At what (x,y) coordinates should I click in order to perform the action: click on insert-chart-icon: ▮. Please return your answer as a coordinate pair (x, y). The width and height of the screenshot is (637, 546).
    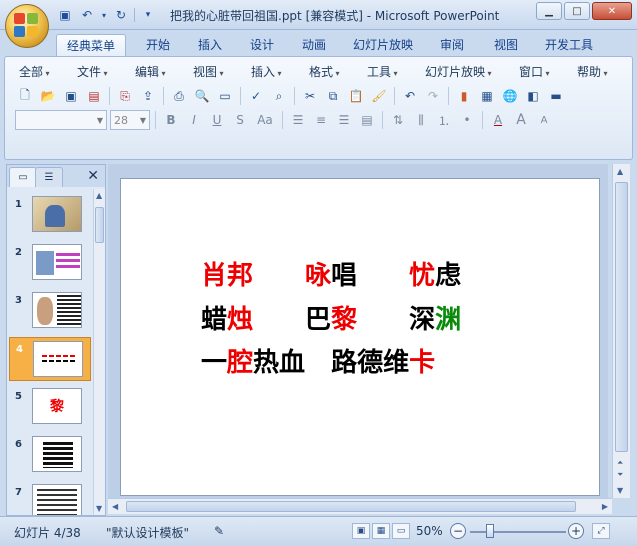
    Looking at the image, I should click on (464, 96).